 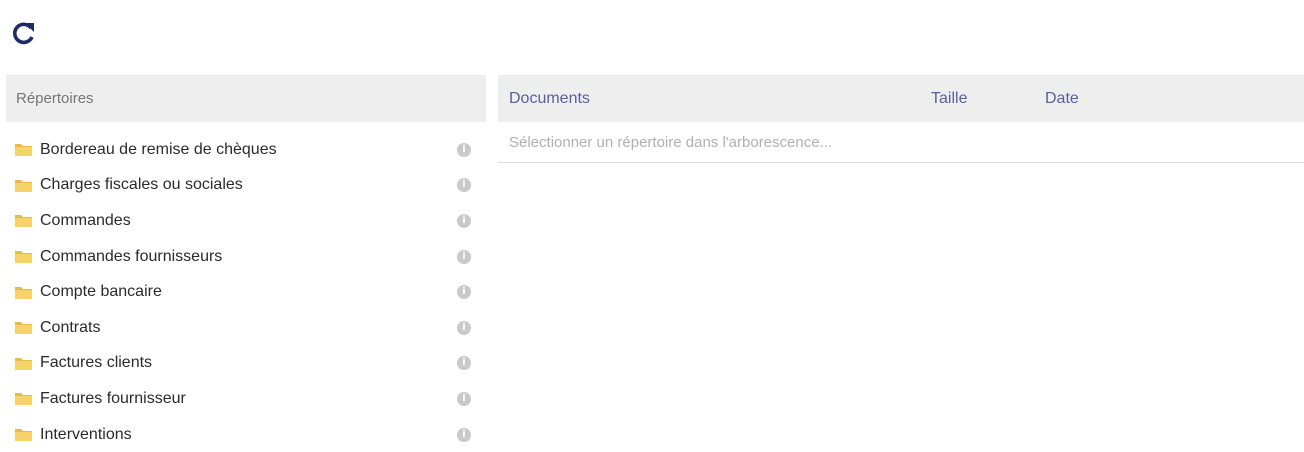 I want to click on directory-label: Factures fournisseur, so click(x=113, y=398).